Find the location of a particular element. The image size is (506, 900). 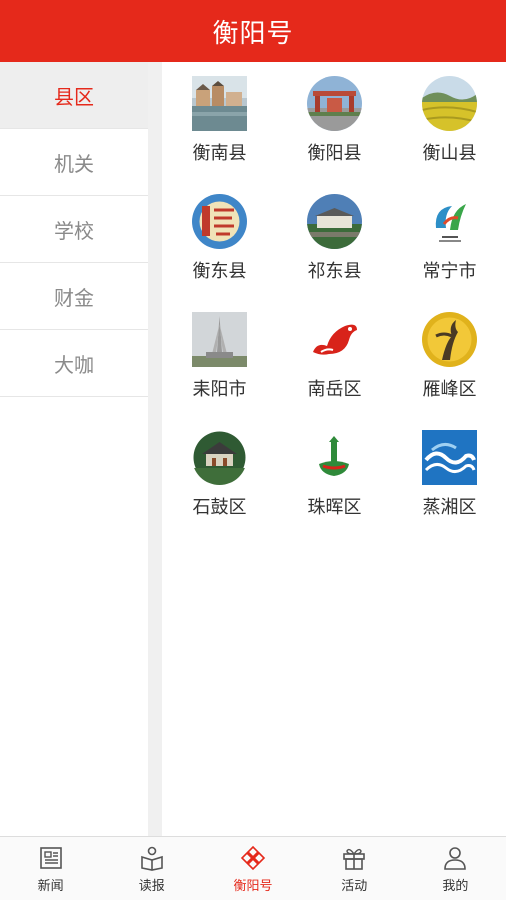

diamond-cluster-icon is located at coordinates (253, 858).